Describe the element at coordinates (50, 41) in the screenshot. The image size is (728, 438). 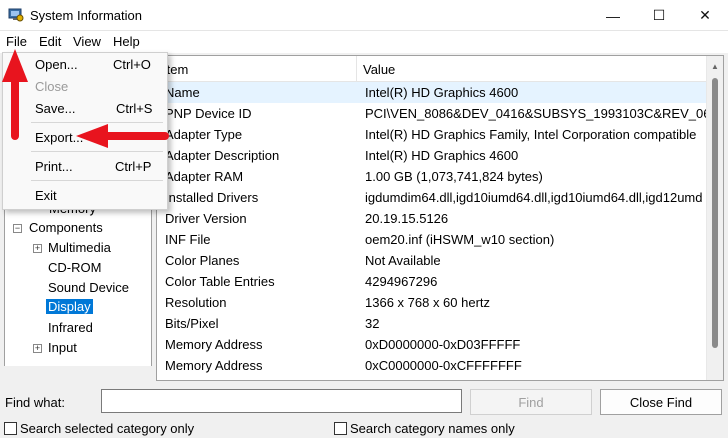
I see `menu-edit: Edit` at that location.